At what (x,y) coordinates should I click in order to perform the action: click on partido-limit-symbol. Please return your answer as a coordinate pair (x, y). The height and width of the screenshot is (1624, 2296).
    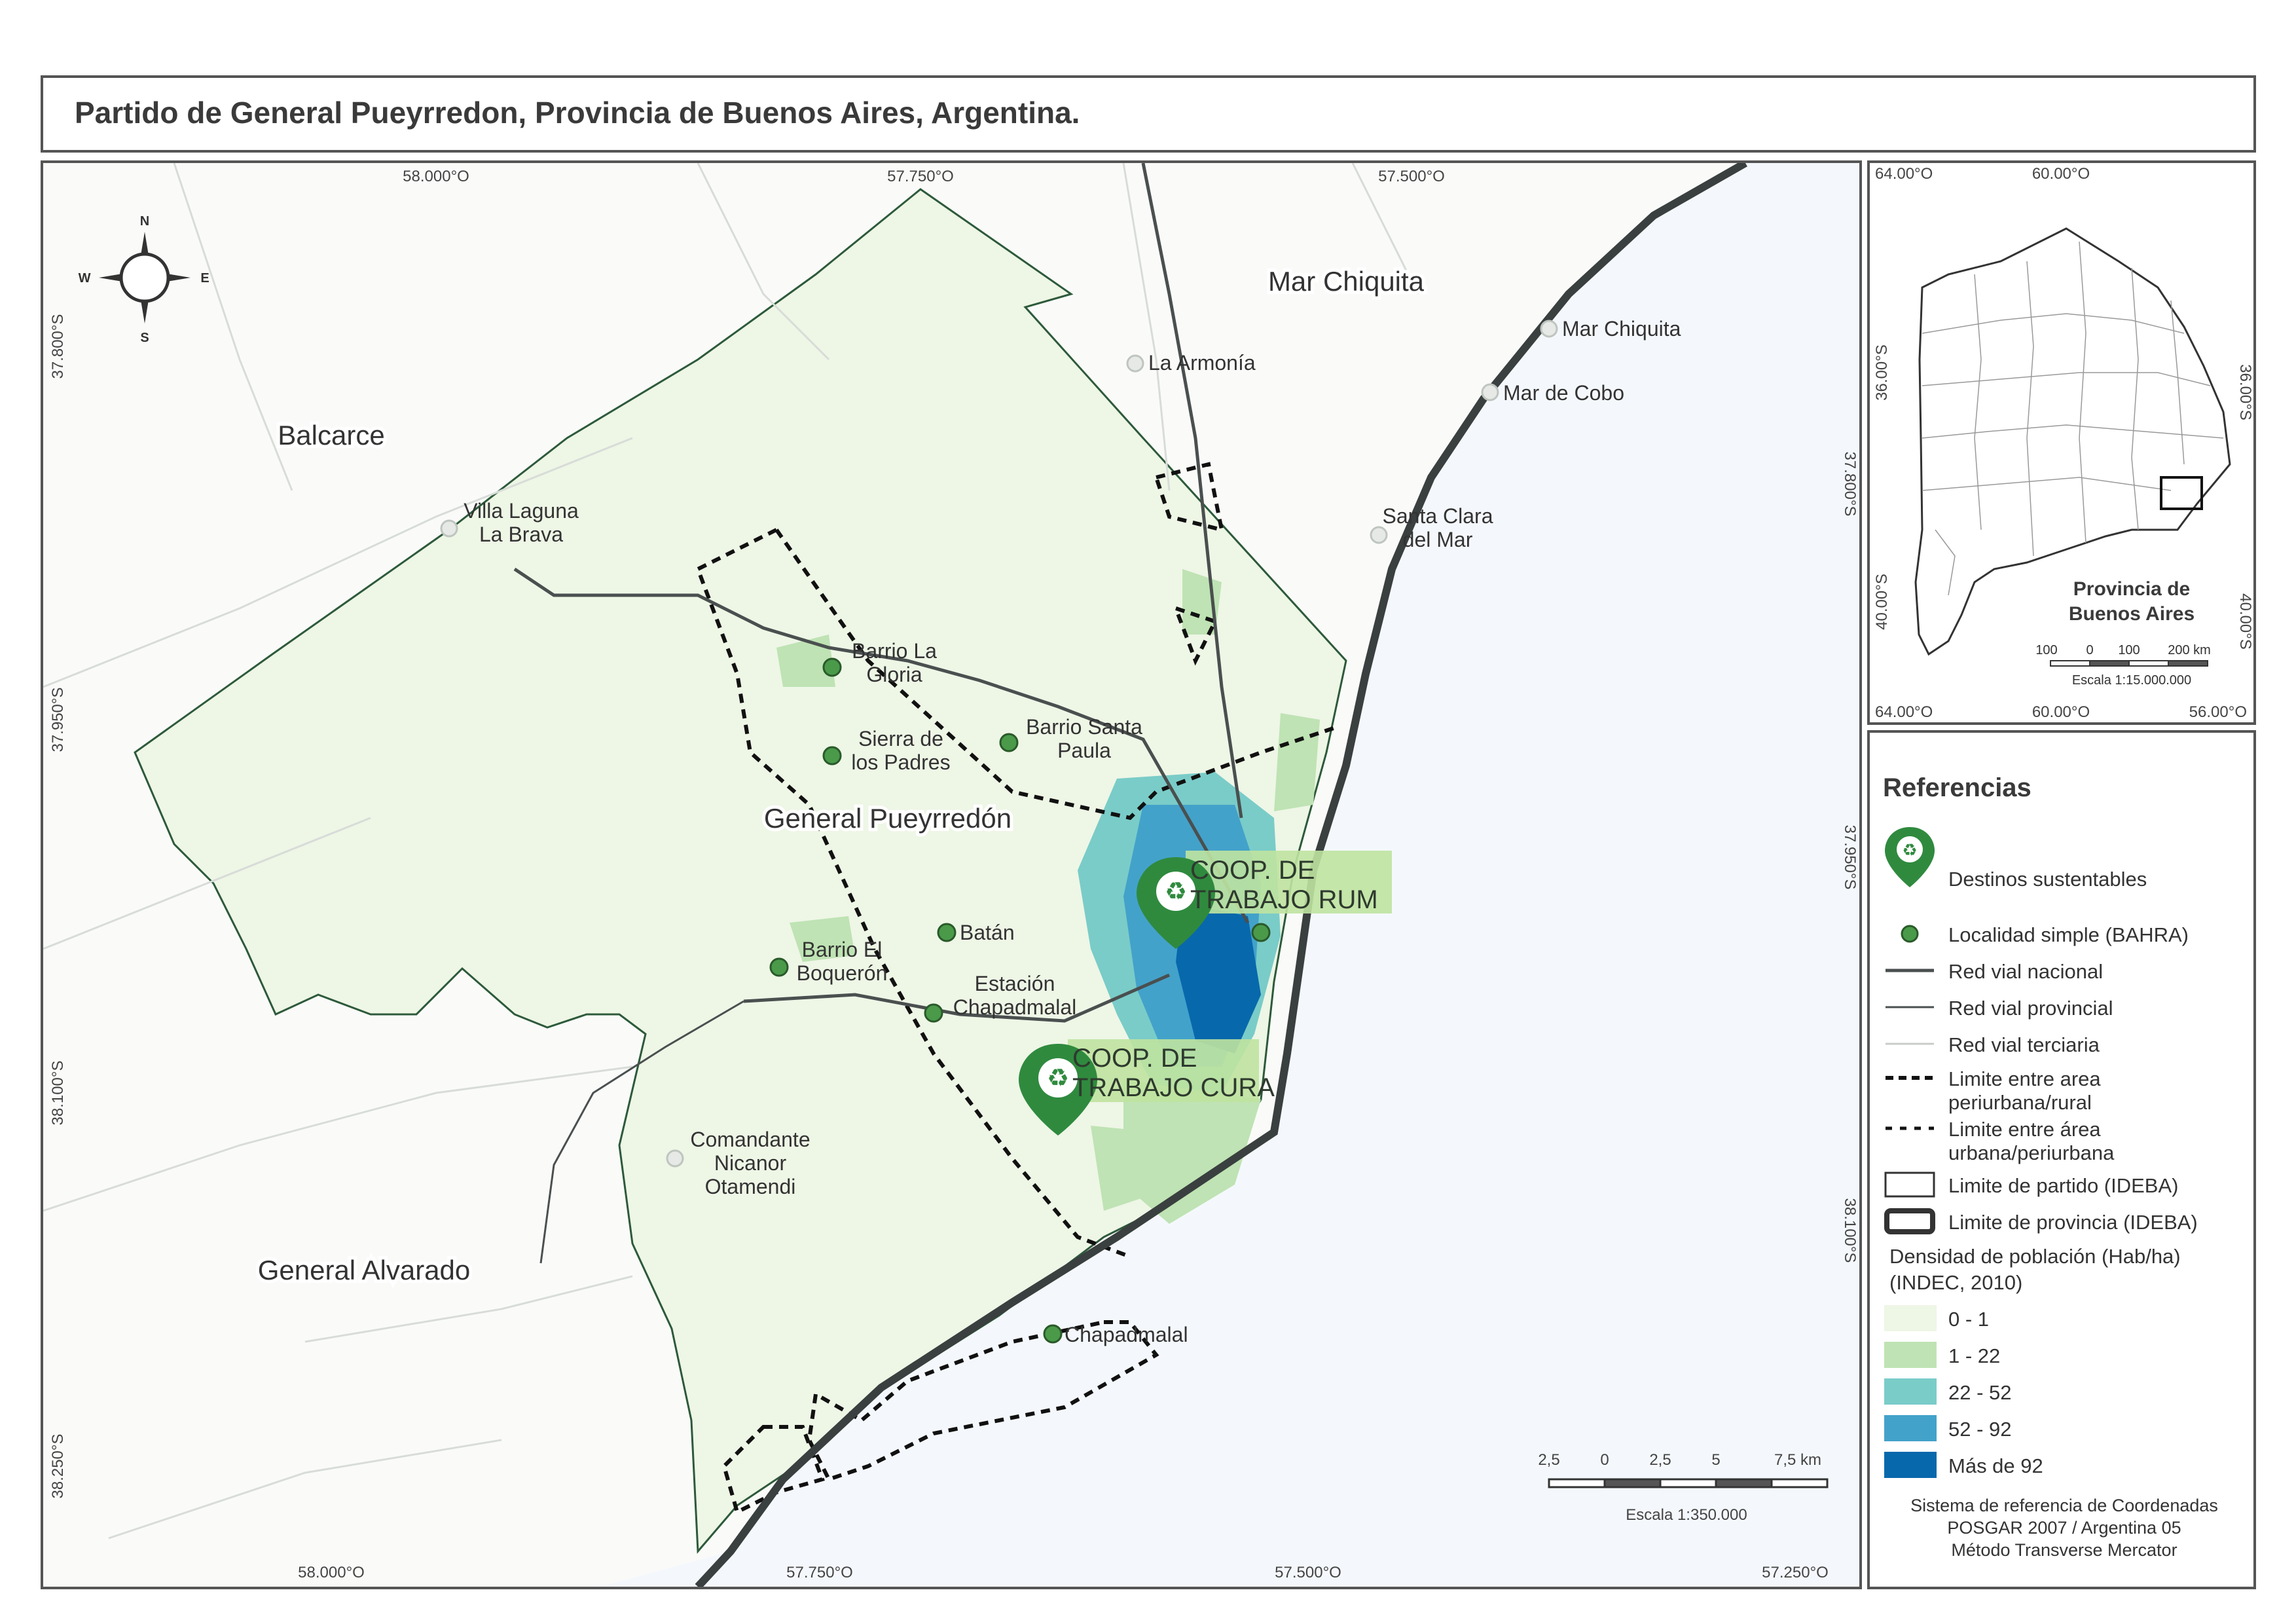
    Looking at the image, I should click on (1909, 1185).